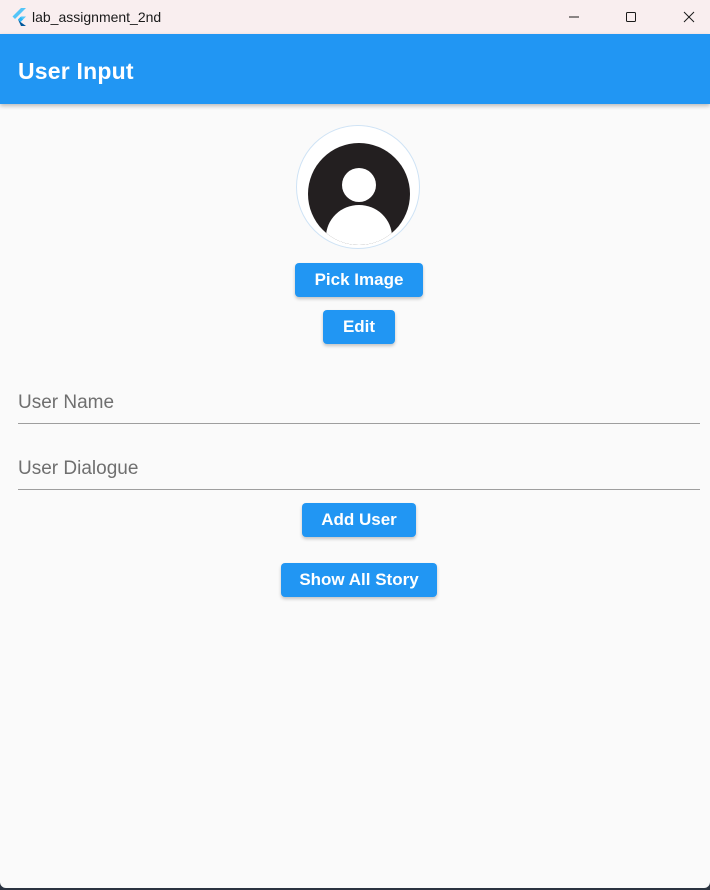 The image size is (710, 890). Describe the element at coordinates (76, 71) in the screenshot. I see `page-title: User Input` at that location.